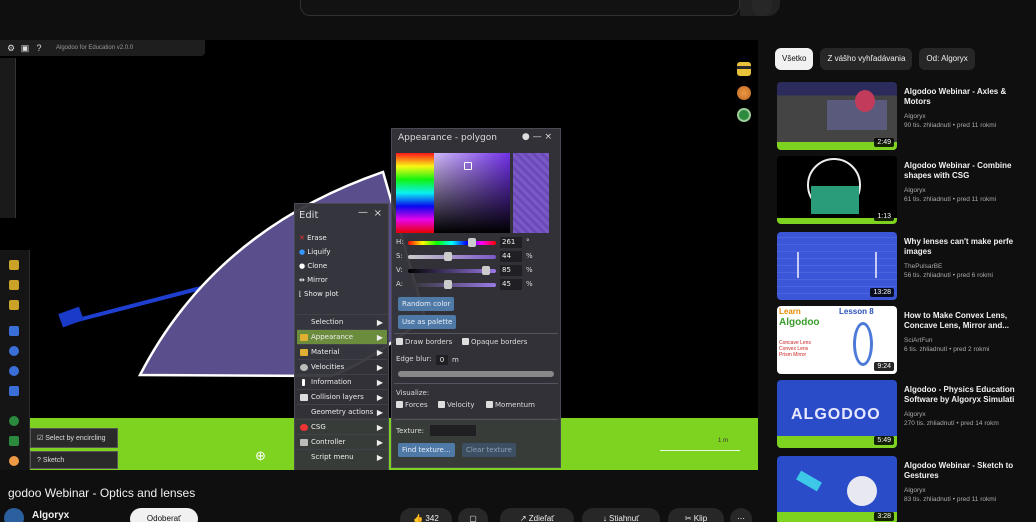 The image size is (1036, 522). I want to click on collision-layers-submenu: Collision layers ▶, so click(342, 396).